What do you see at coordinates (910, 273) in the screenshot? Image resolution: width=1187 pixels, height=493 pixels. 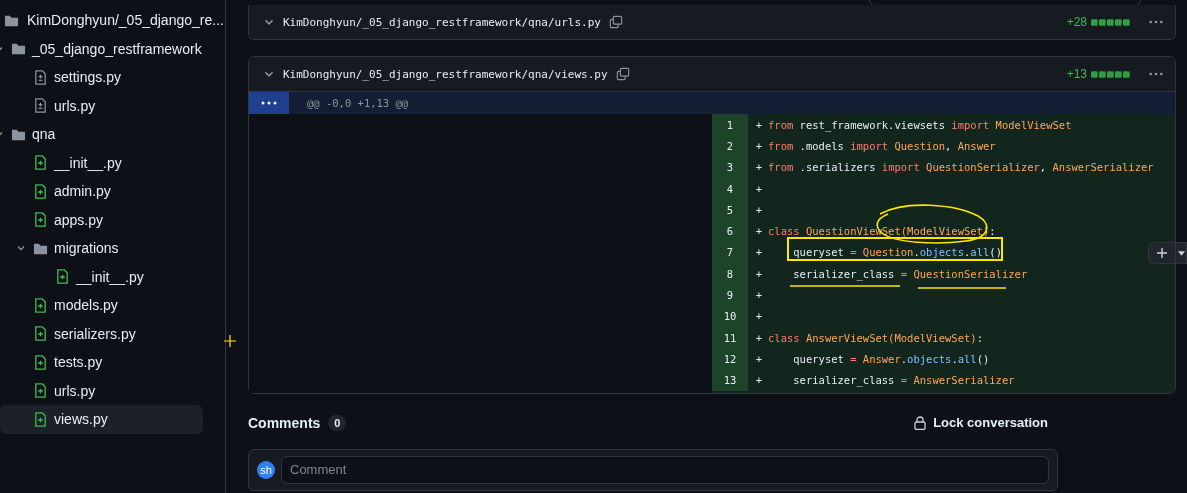 I see `code-line: serializer_class = QuestionSerializer` at bounding box center [910, 273].